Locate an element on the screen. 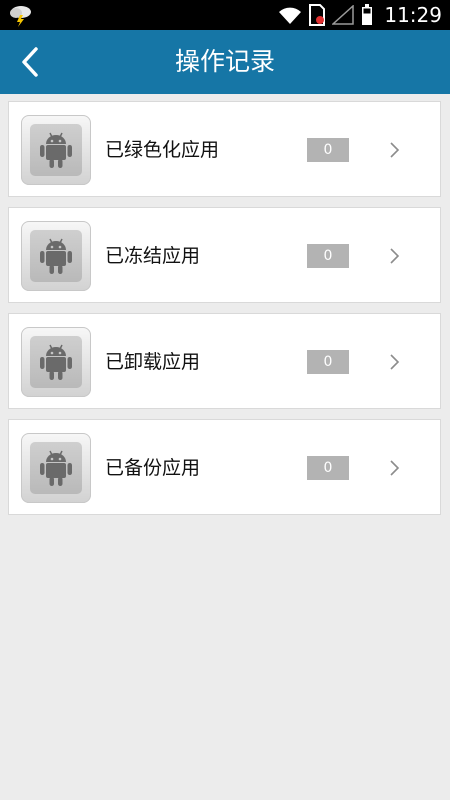  record-label: 已备份应用 is located at coordinates (153, 468).